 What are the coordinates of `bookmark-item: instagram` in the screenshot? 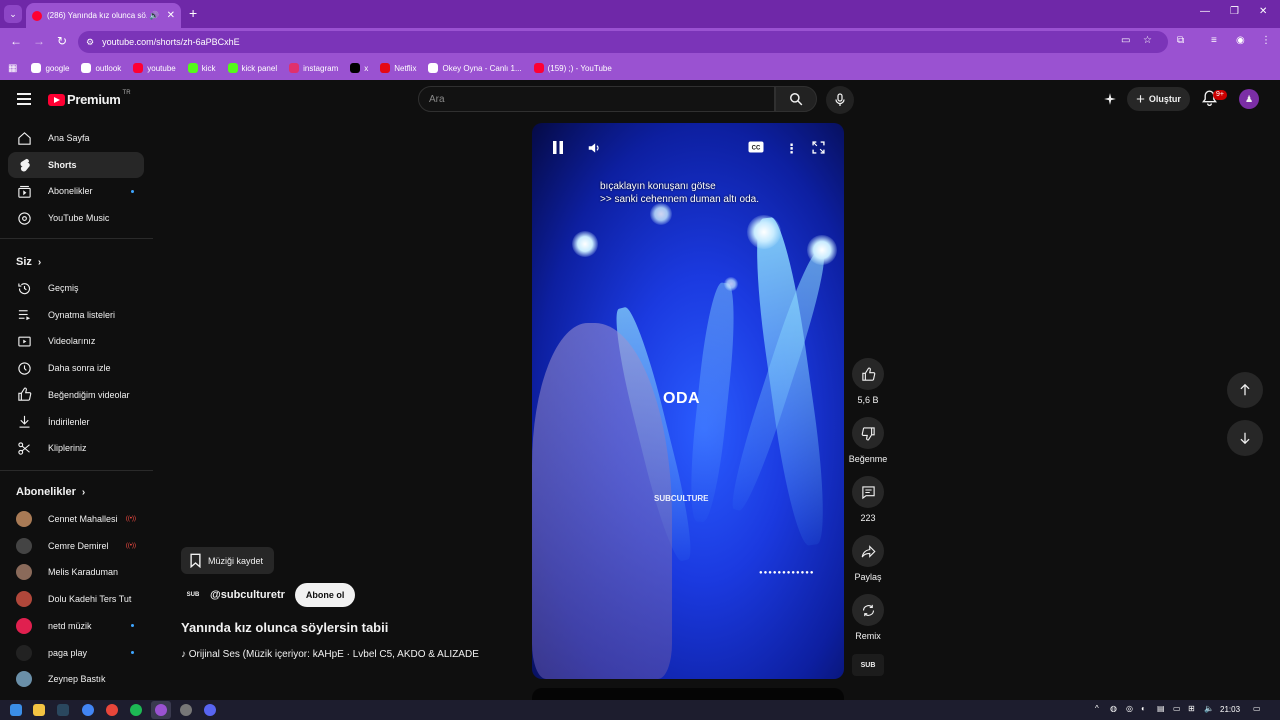 It's located at (313, 68).